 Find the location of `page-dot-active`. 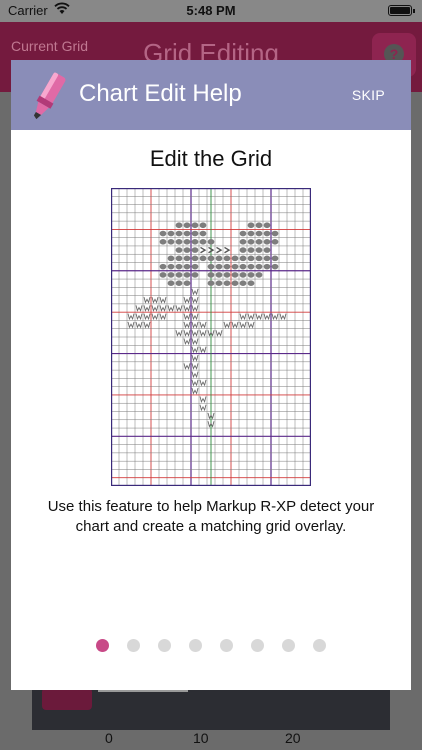

page-dot-active is located at coordinates (102, 645).